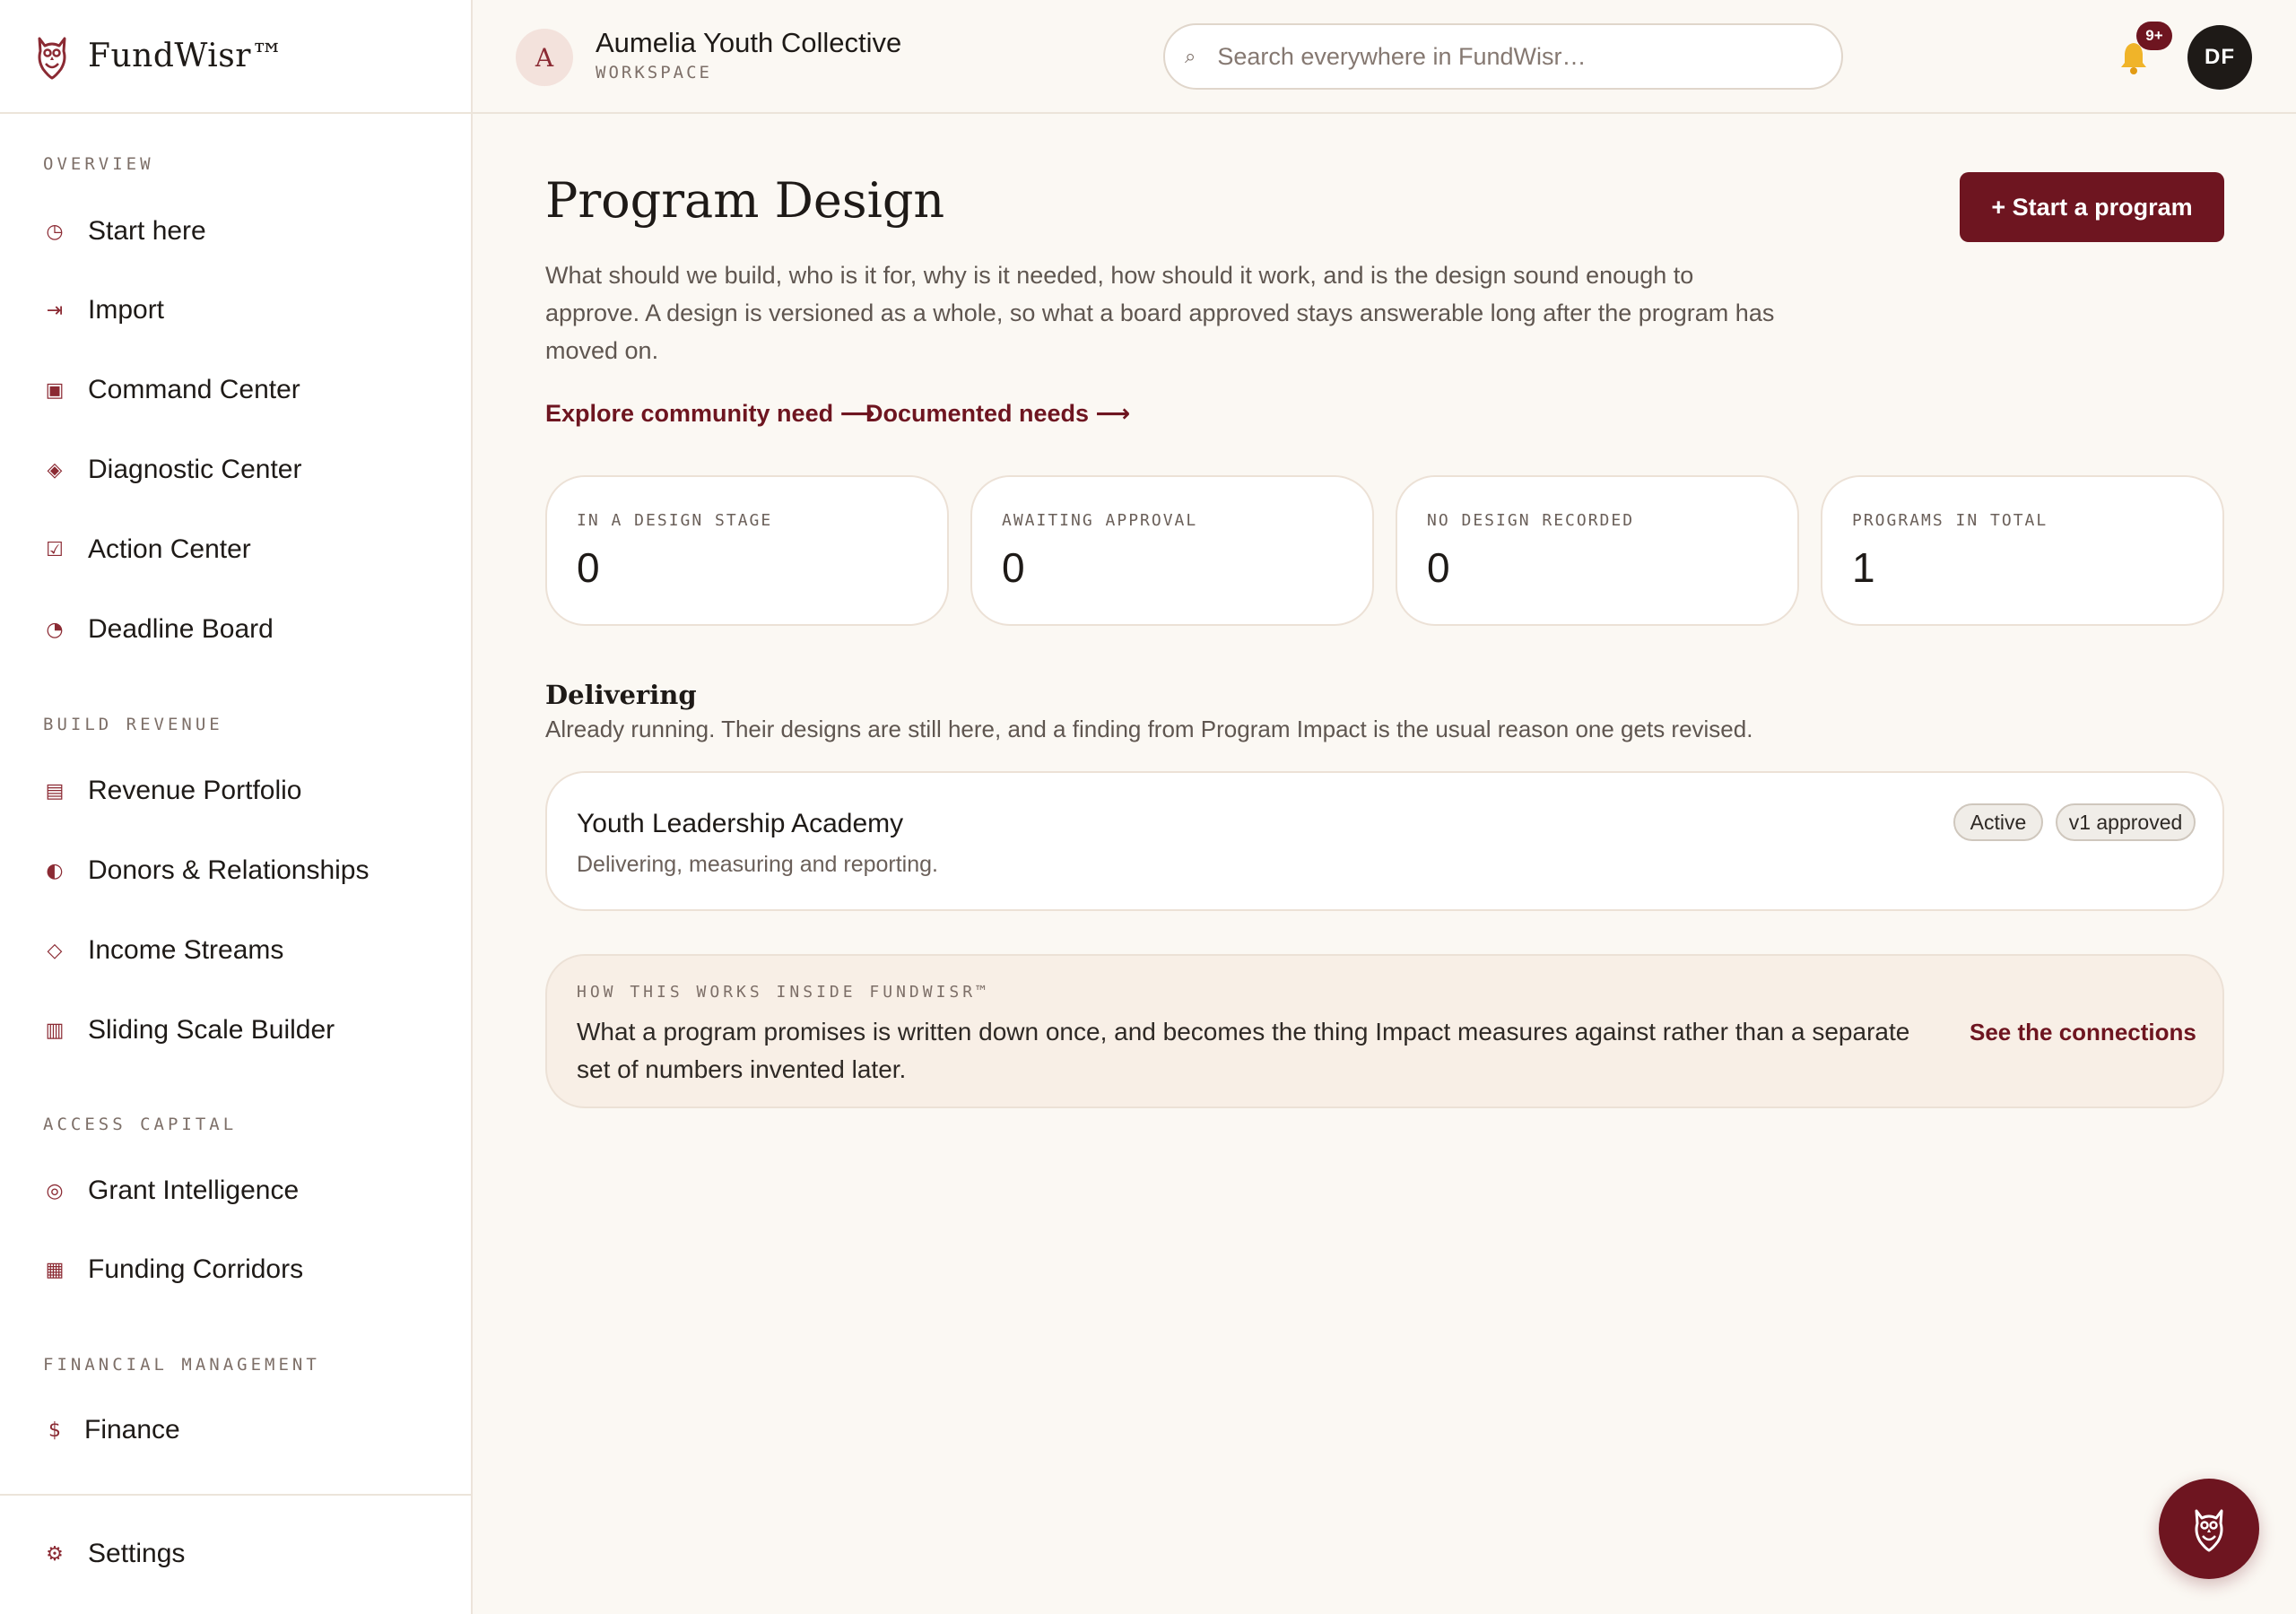 The width and height of the screenshot is (2296, 1614). I want to click on program-name: Youth Leadership Academy, so click(740, 823).